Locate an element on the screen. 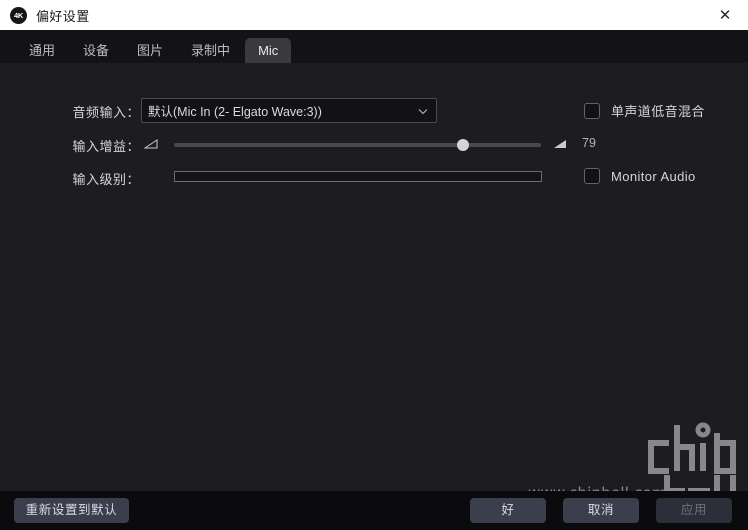  tab-recording: 录制中 is located at coordinates (210, 50).